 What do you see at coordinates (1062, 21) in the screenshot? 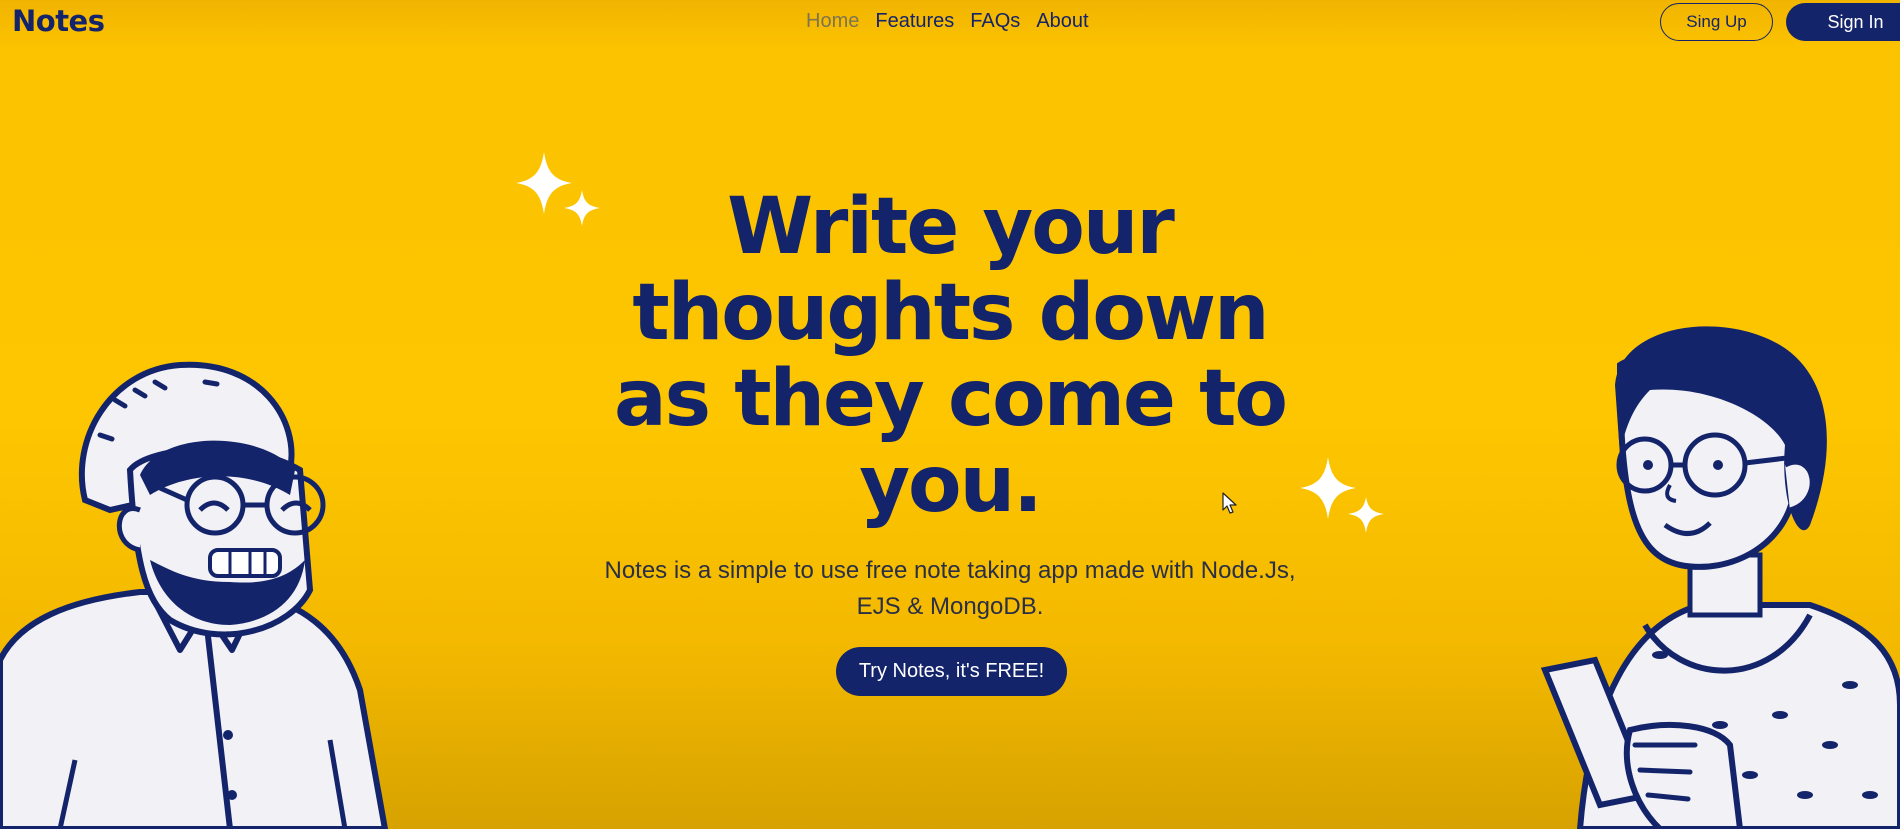
I see `nav-link-about: About` at bounding box center [1062, 21].